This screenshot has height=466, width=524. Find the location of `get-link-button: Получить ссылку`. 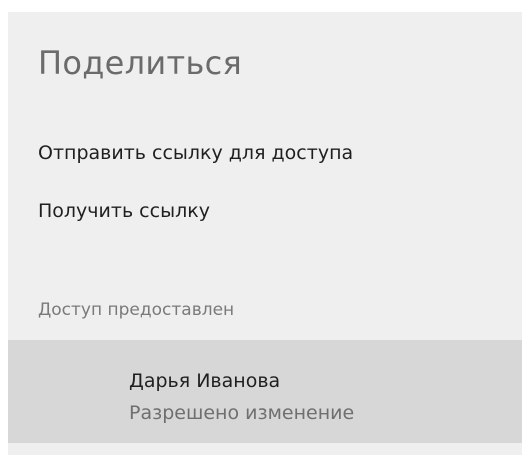

get-link-button: Получить ссылку is located at coordinates (124, 211).